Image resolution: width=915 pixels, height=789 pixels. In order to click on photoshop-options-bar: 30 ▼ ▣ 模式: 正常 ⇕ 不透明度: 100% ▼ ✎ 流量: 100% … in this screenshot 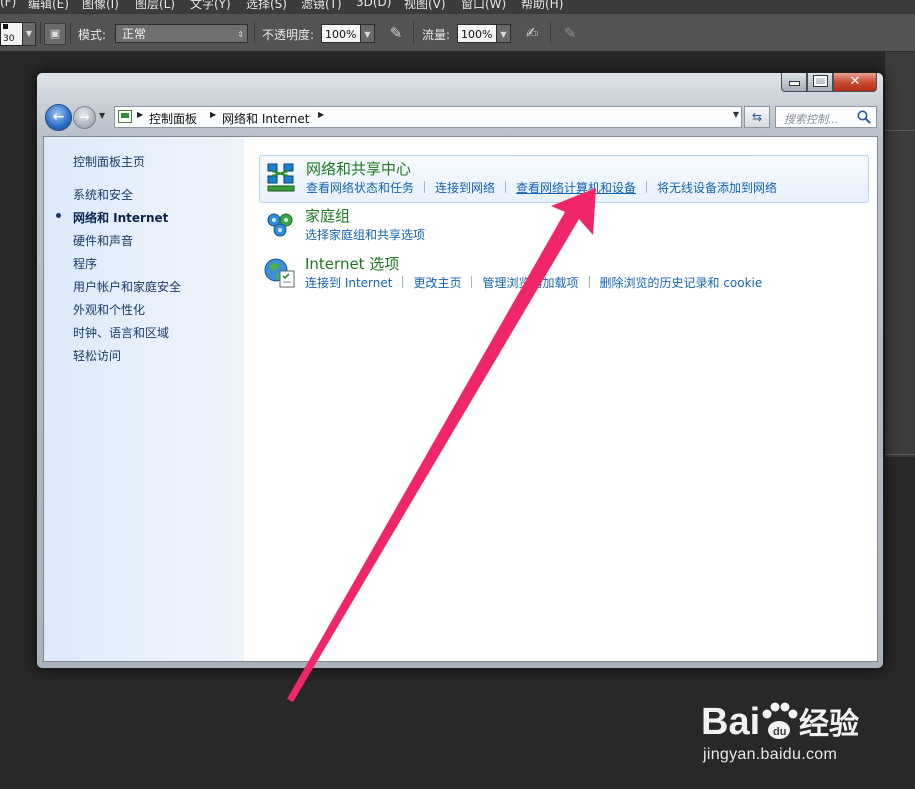, I will do `click(457, 33)`.